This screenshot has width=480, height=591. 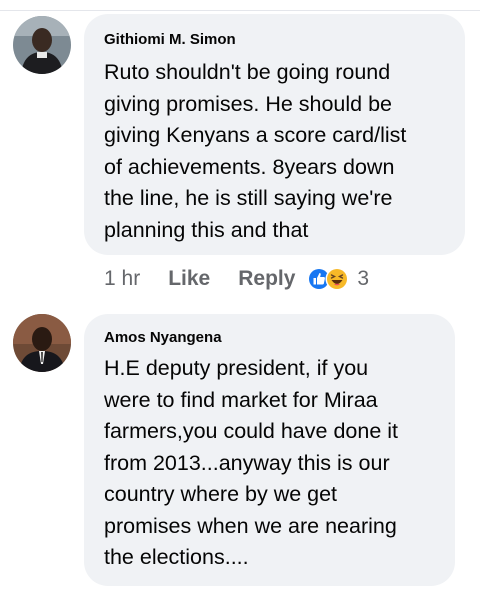 What do you see at coordinates (221, 494) in the screenshot?
I see `comment-text-line: country where by we get` at bounding box center [221, 494].